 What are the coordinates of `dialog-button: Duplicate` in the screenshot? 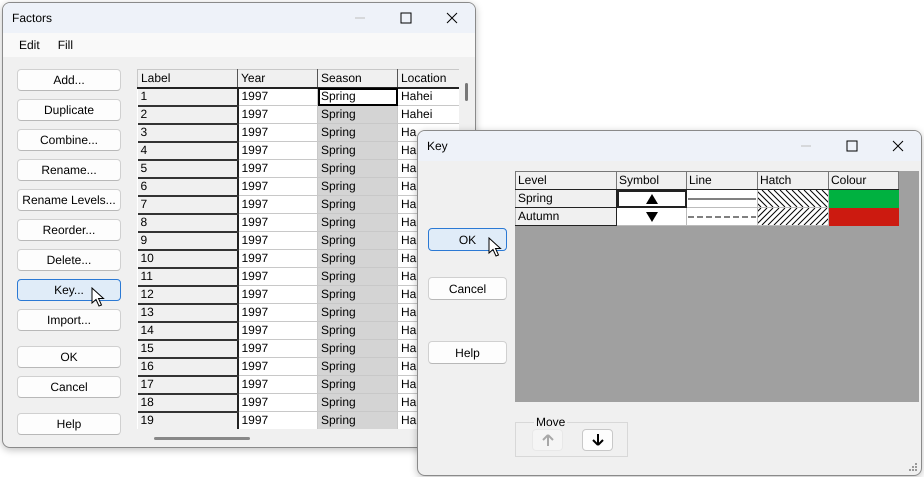 It's located at (69, 110).